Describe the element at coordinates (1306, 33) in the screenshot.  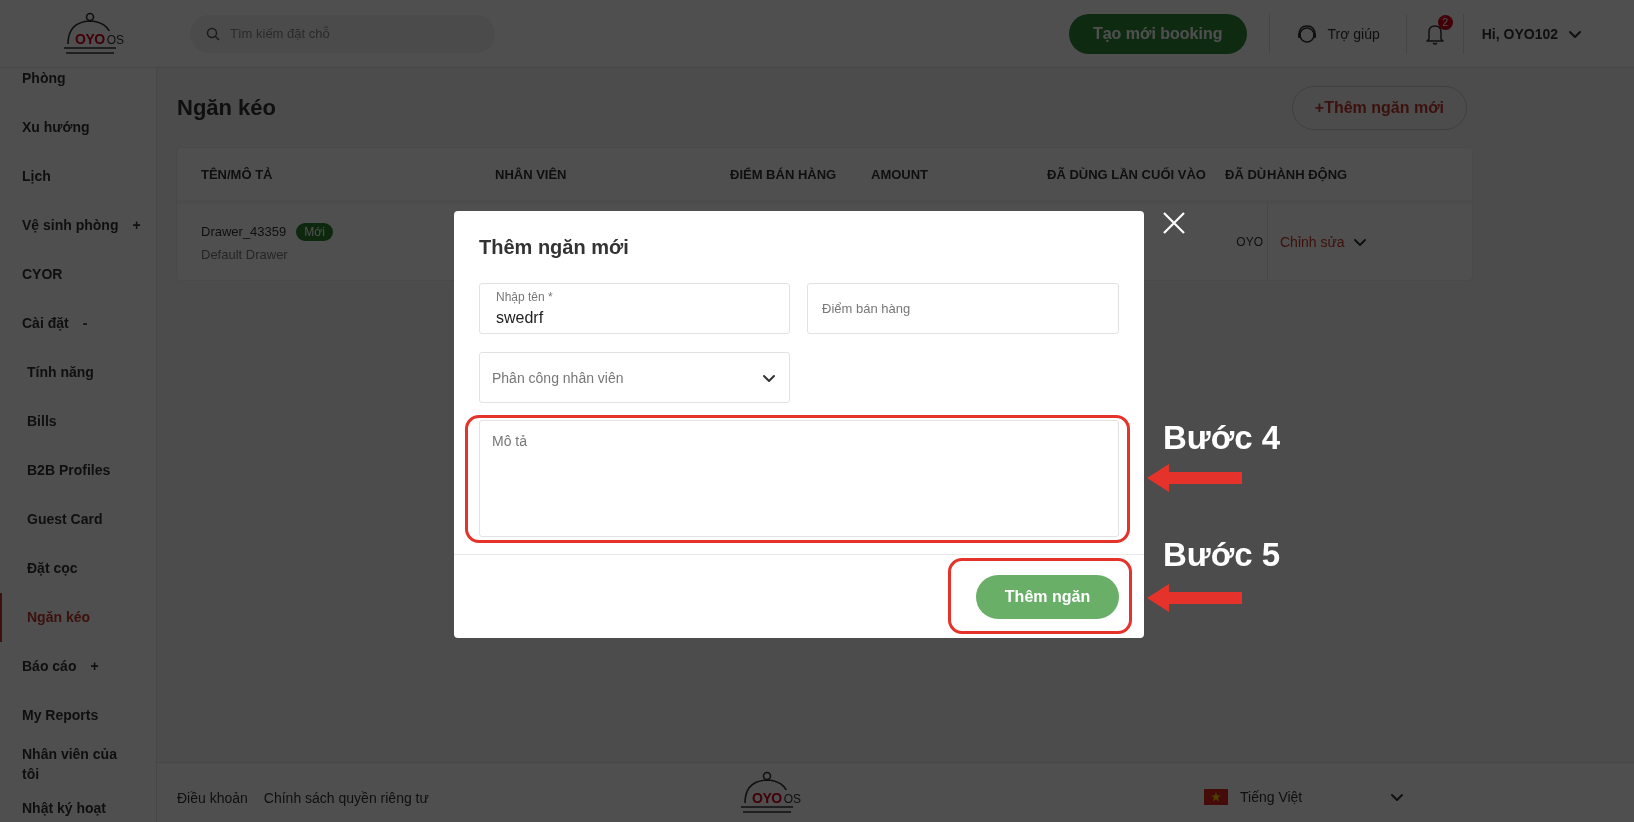
I see `headset-icon` at that location.